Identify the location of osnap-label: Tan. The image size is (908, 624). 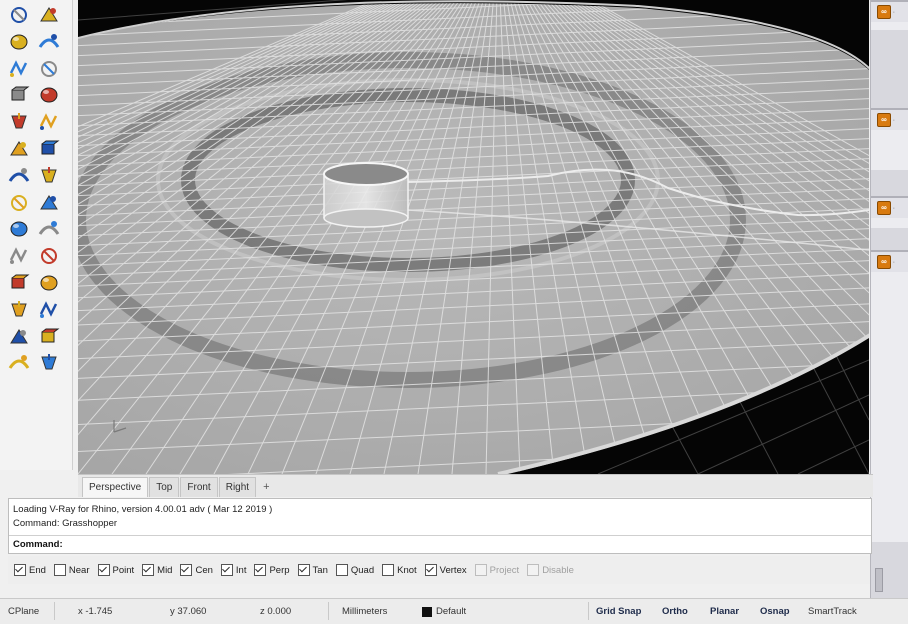
(320, 570).